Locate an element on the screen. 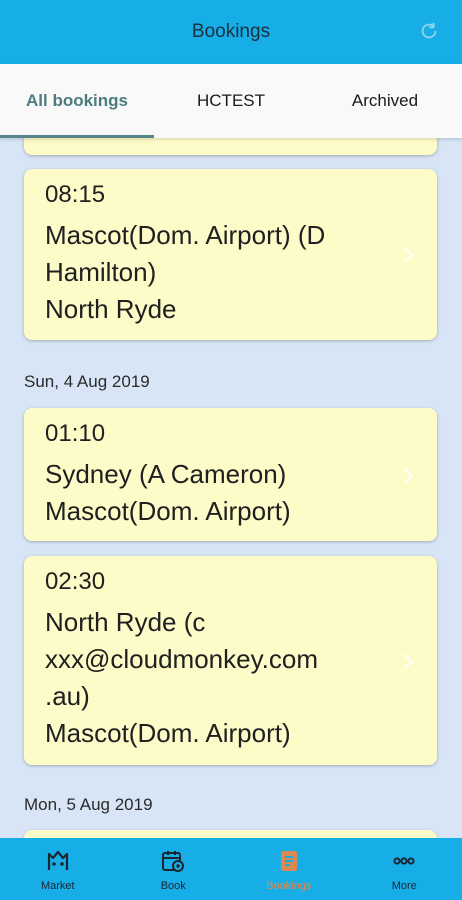 Image resolution: width=462 pixels, height=900 pixels. app-header: Bookings is located at coordinates (231, 32).